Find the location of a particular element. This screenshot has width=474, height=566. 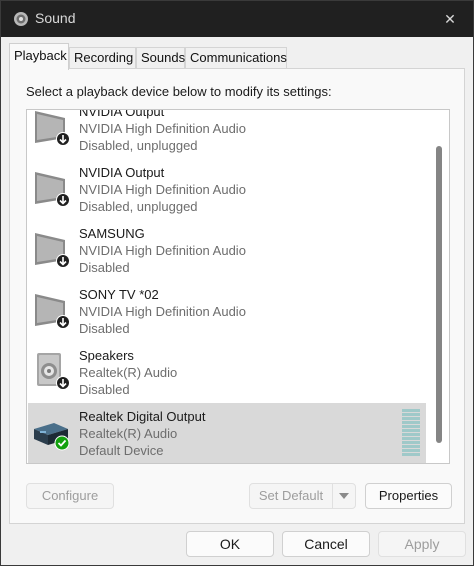

chevron-down-icon is located at coordinates (344, 496).